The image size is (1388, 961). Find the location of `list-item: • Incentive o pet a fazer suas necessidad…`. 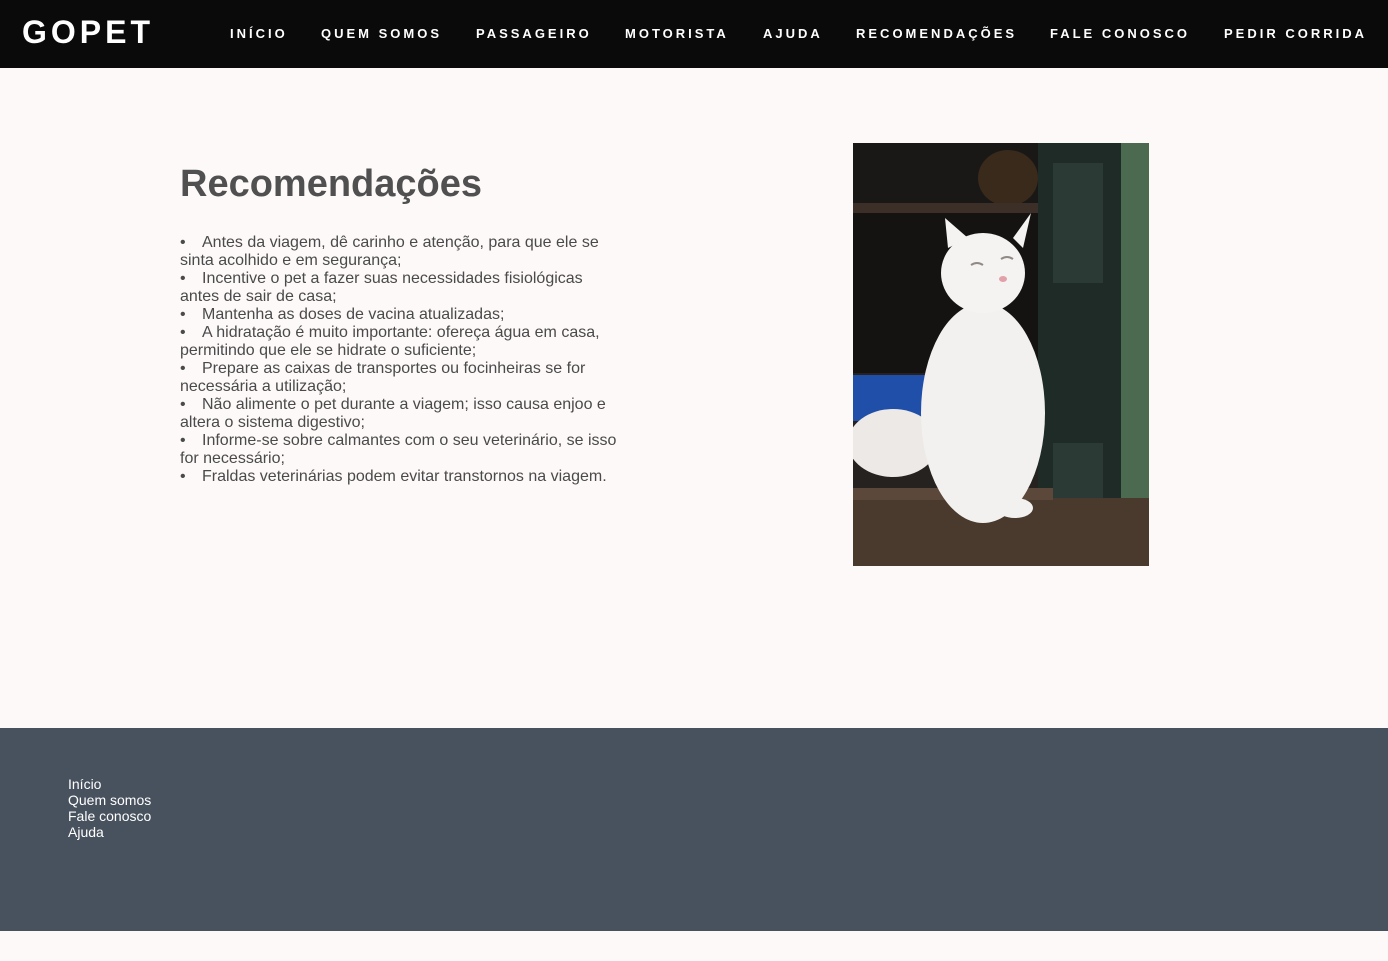

list-item: • Incentive o pet a fazer suas necessidad… is located at coordinates (400, 288).